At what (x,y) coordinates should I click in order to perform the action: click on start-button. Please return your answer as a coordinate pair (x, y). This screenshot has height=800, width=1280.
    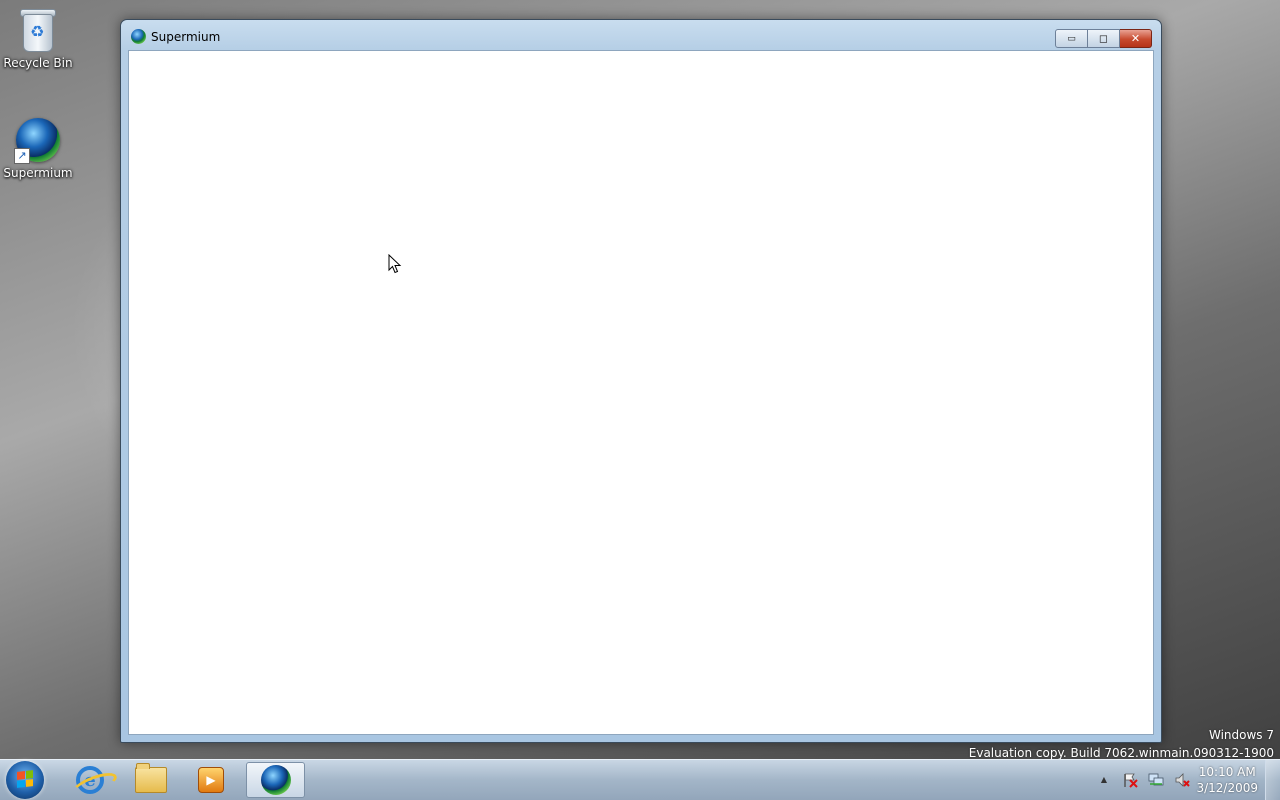
    Looking at the image, I should click on (25, 780).